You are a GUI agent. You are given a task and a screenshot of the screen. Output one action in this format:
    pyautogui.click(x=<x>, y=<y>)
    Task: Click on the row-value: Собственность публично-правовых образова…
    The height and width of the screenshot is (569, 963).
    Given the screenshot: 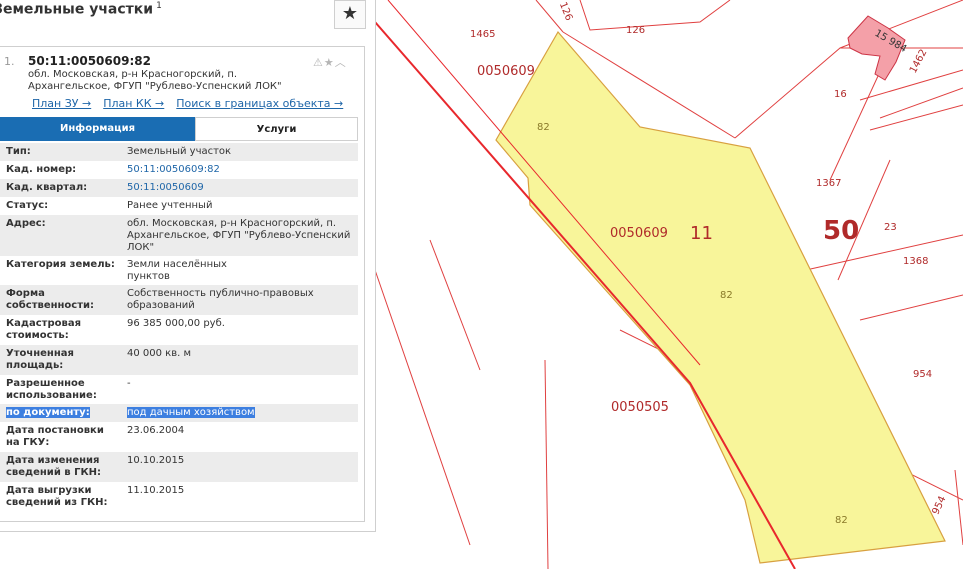 What is the action you would take?
    pyautogui.click(x=220, y=299)
    